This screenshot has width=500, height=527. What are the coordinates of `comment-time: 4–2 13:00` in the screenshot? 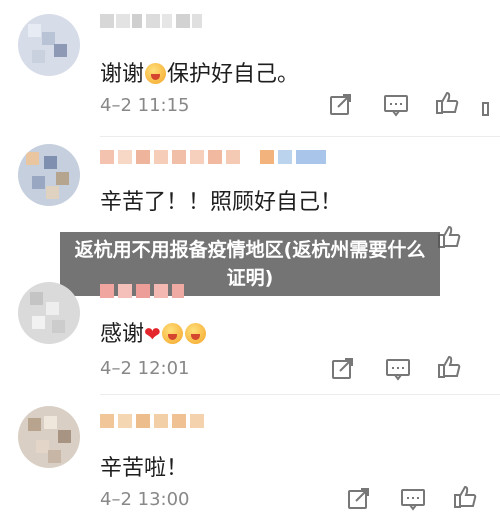 It's located at (145, 499).